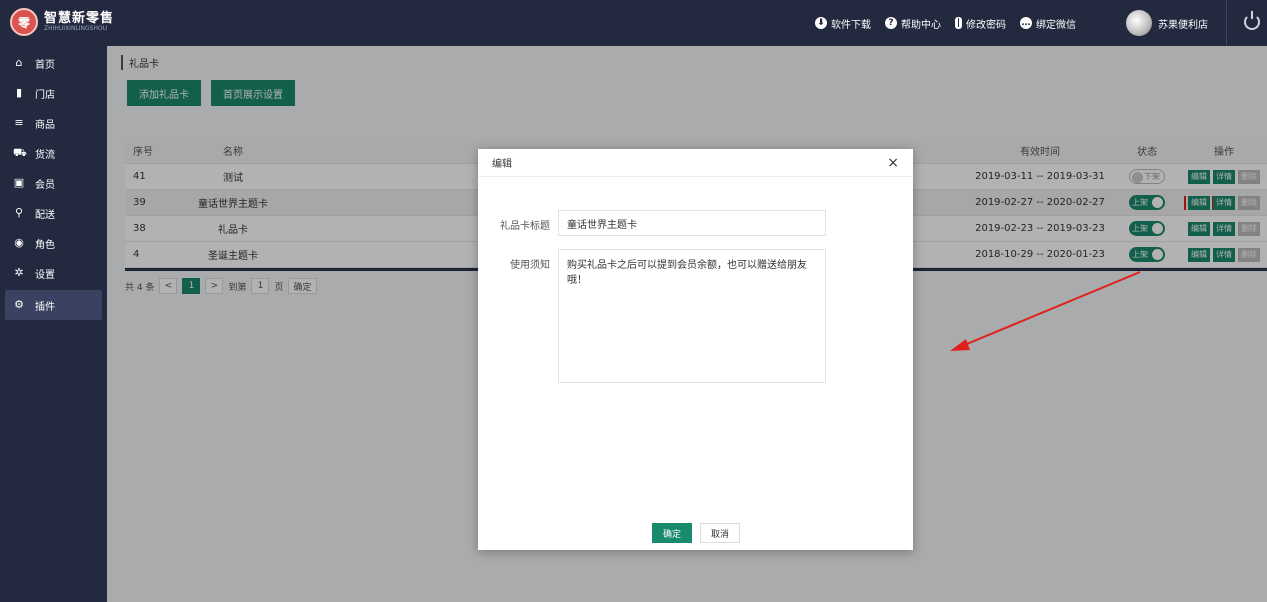 The height and width of the screenshot is (602, 1267). What do you see at coordinates (24, 22) in the screenshot?
I see `logo-icon: 零` at bounding box center [24, 22].